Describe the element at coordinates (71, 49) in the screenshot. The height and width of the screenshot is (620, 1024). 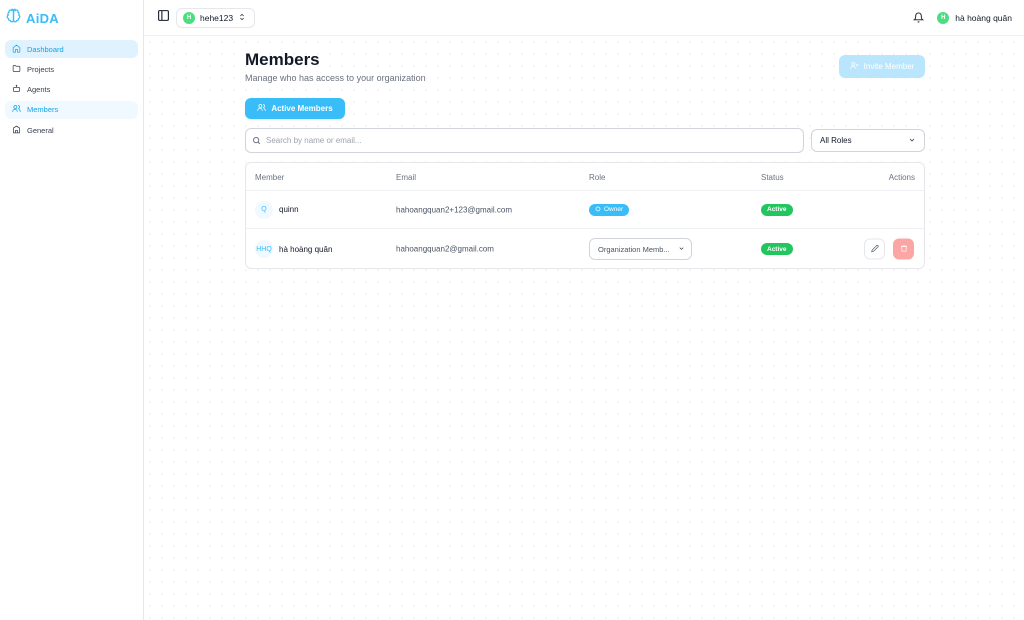
I see `sidebar-item-dashboard: Dashboard` at that location.